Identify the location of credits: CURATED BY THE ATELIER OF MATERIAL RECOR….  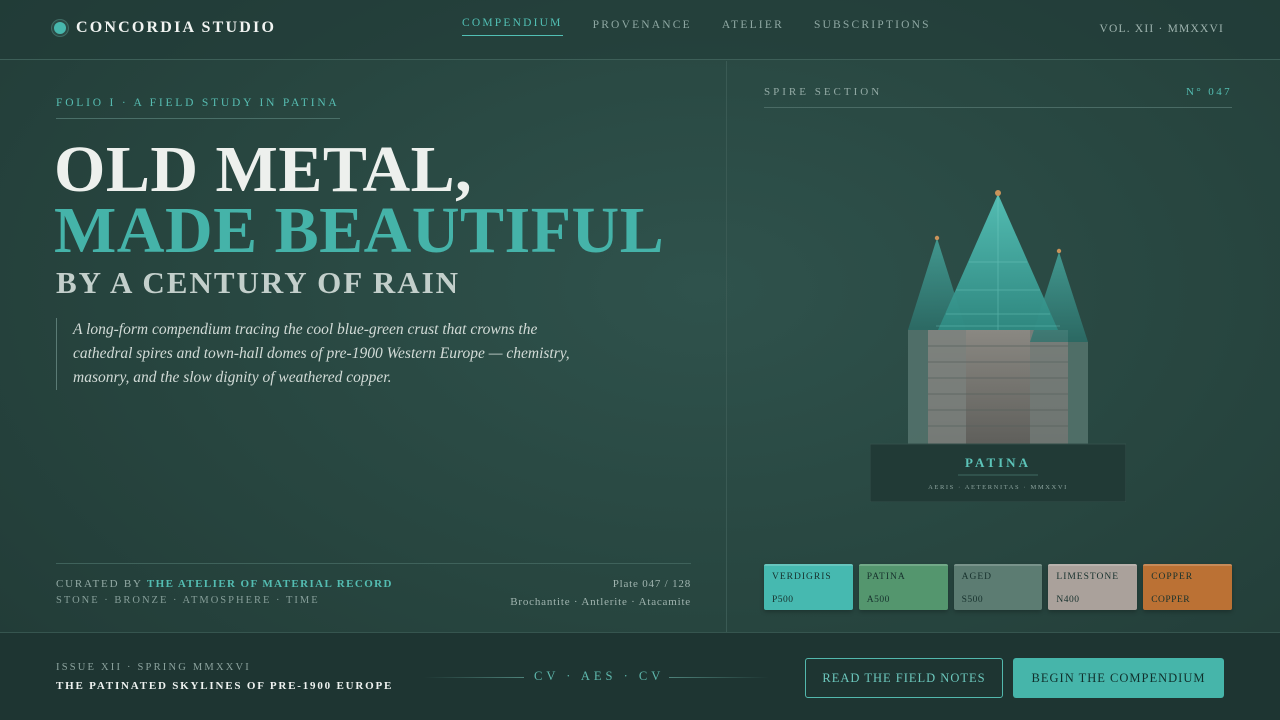
(373, 598).